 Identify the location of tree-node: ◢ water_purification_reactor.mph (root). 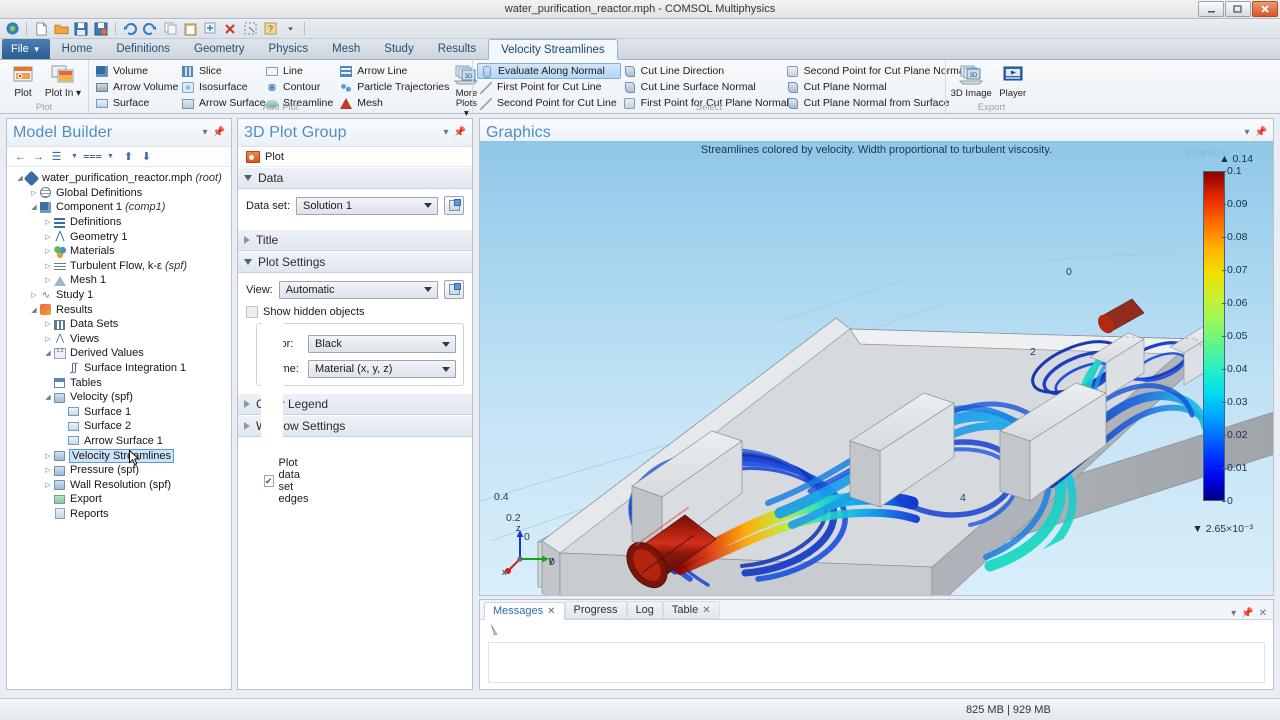
(120, 178).